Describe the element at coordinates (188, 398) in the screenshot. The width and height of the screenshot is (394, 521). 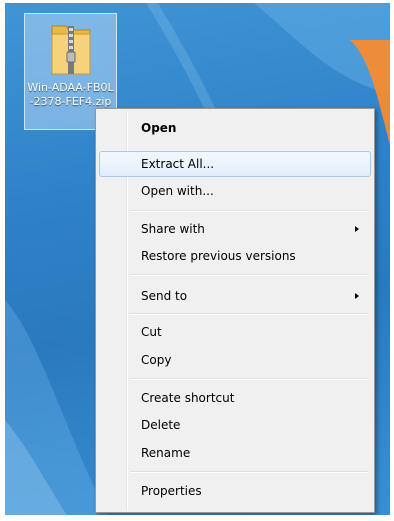
I see `menu-item-create-shortcut-label: Create shortcut` at that location.